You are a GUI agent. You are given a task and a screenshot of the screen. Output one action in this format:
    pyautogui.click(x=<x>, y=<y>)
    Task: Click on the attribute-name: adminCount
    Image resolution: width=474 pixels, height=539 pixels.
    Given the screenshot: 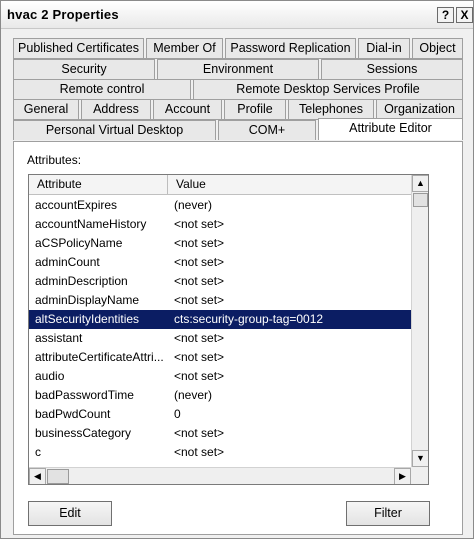 What is the action you would take?
    pyautogui.click(x=67, y=262)
    